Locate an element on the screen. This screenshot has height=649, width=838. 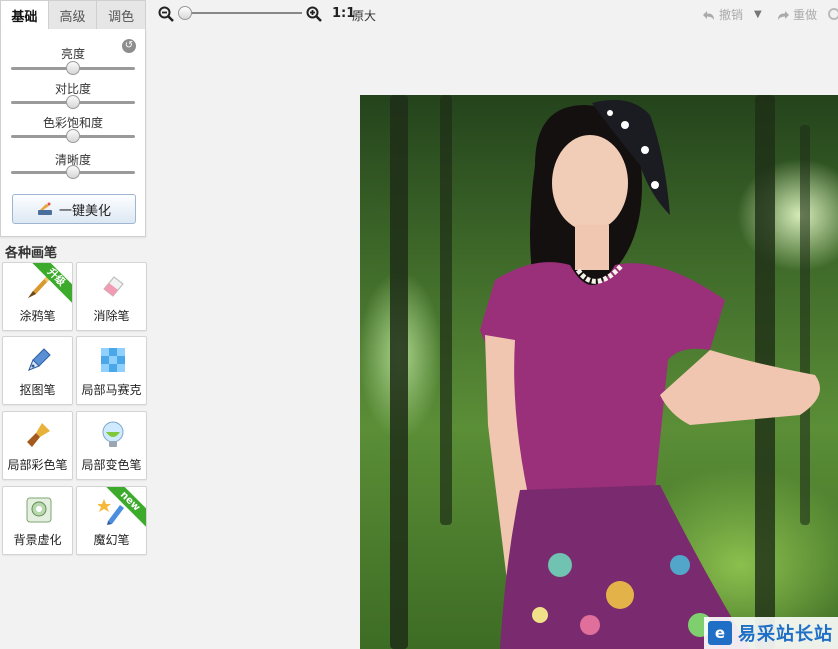
contrast-slider is located at coordinates (73, 102).